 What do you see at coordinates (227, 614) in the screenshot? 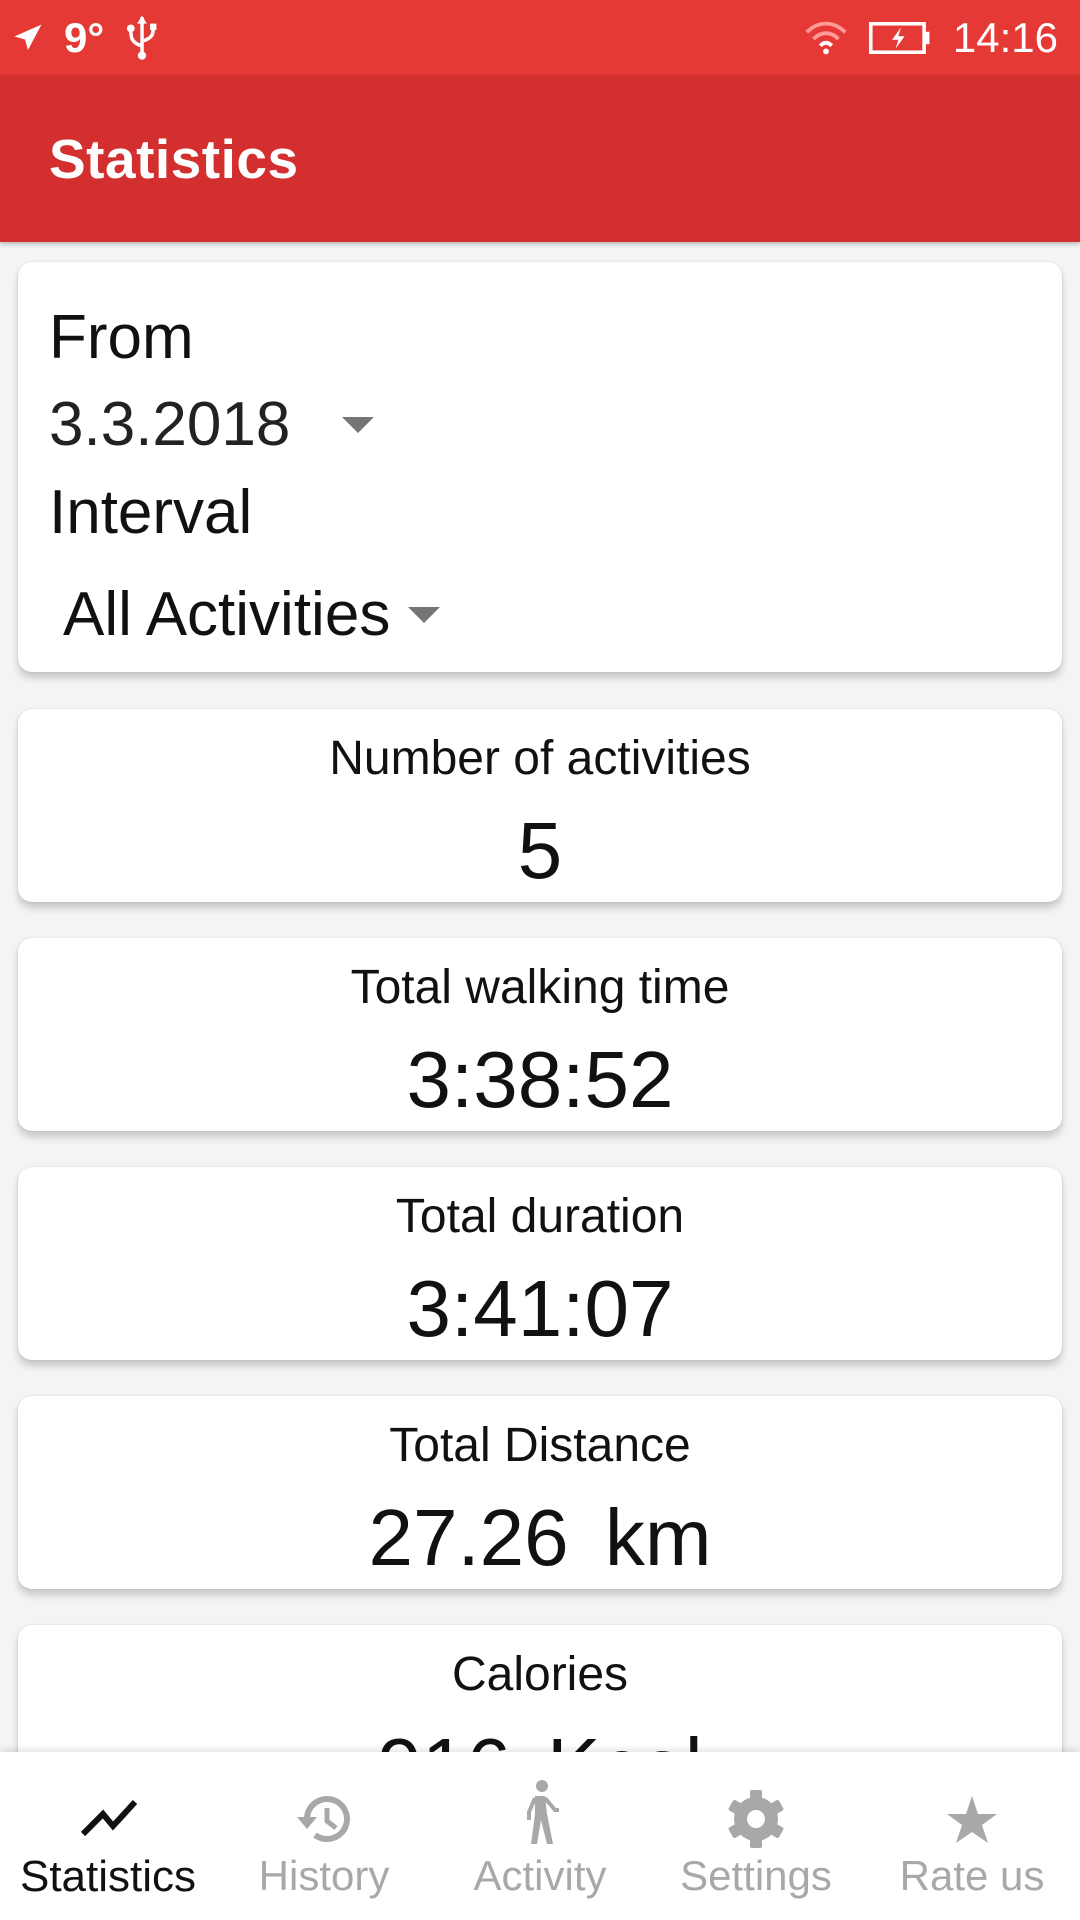
I see `interval-value: All Activities` at bounding box center [227, 614].